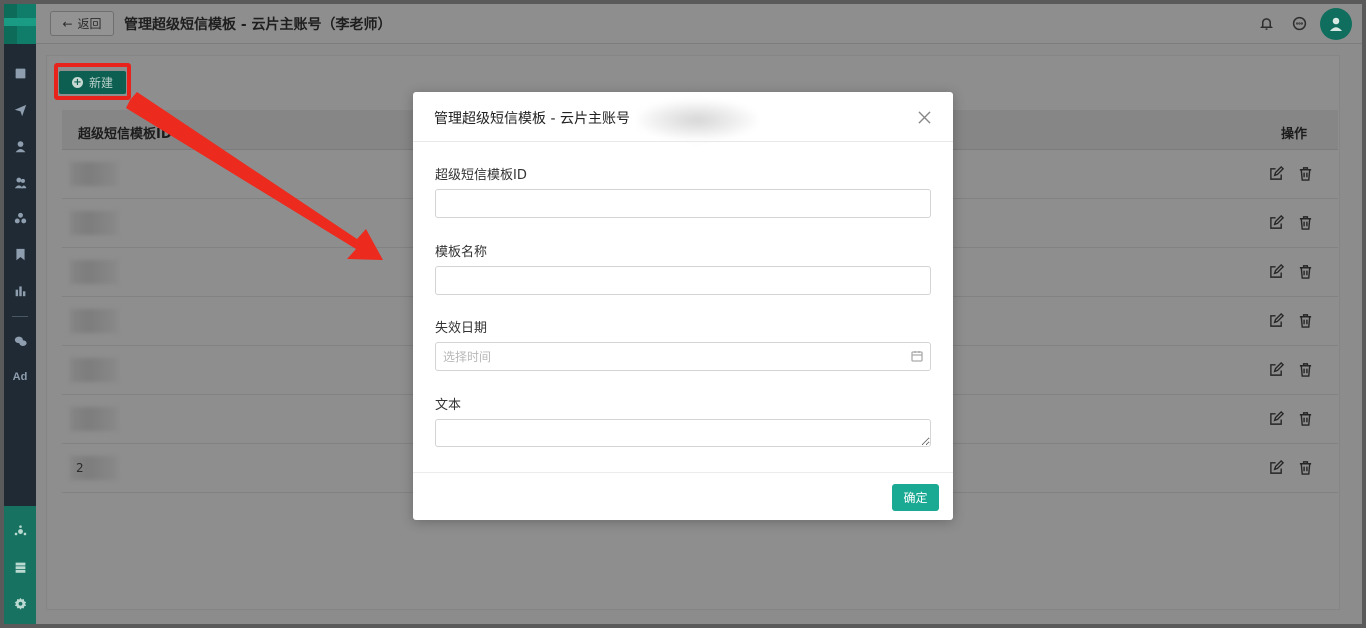 This screenshot has height=628, width=1366. Describe the element at coordinates (20, 73) in the screenshot. I see `doc-icon` at that location.